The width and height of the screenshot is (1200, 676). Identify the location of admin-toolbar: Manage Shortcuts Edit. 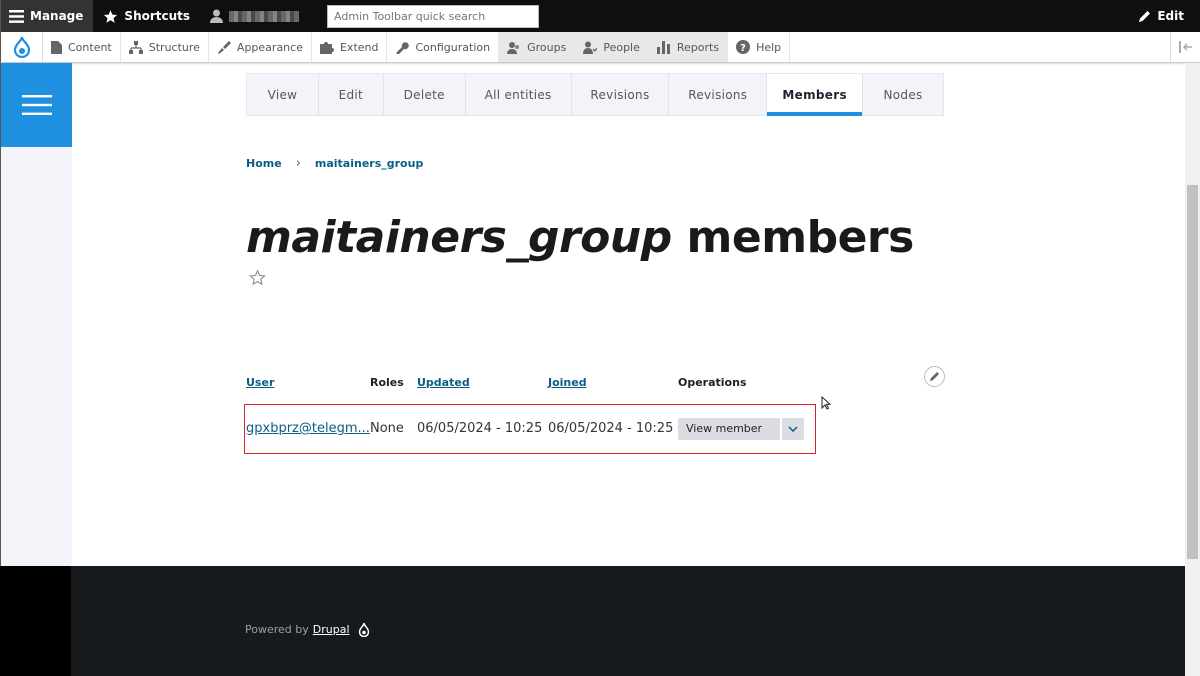
(600, 16).